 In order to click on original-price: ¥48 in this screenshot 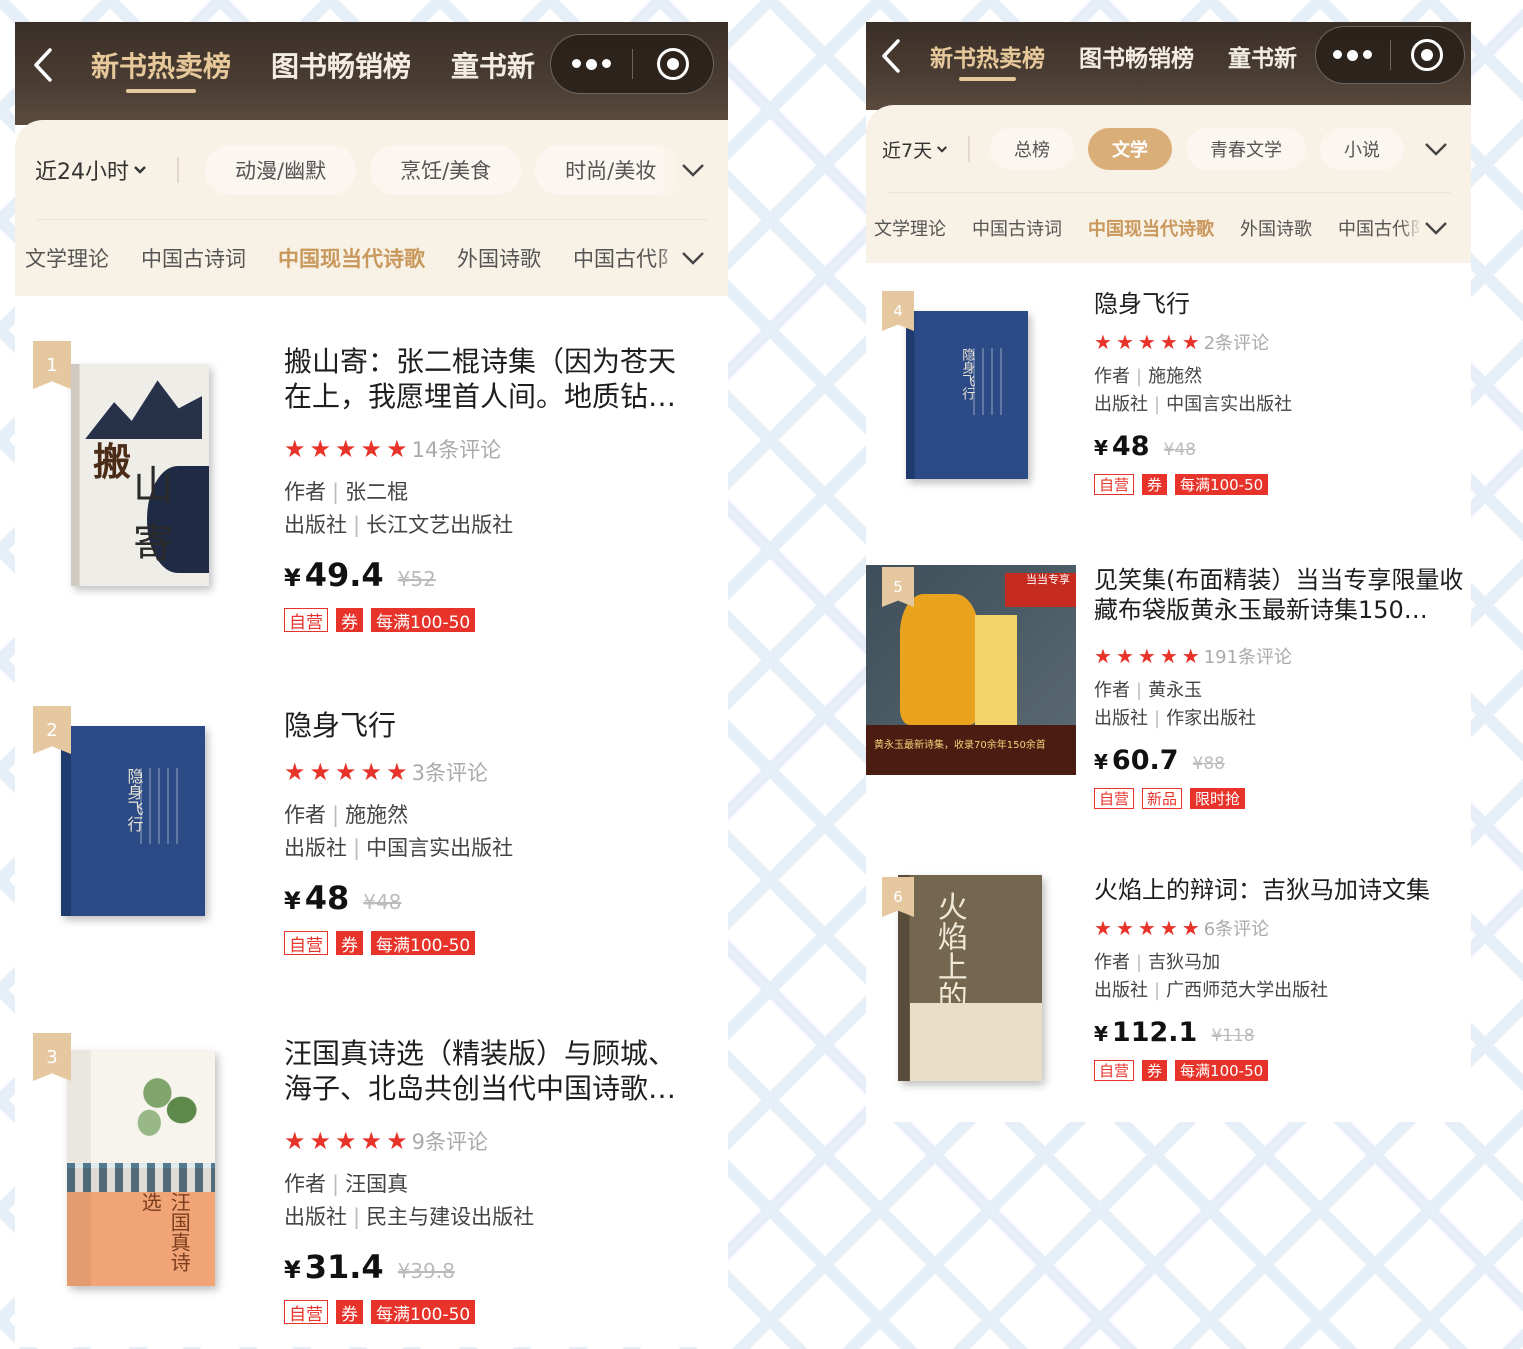, I will do `click(1179, 450)`.